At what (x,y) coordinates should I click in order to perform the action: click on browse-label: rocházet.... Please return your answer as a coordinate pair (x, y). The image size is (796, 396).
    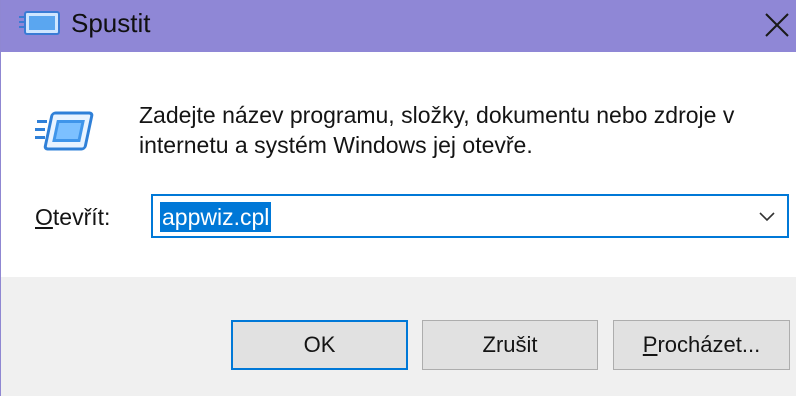
    Looking at the image, I should click on (709, 344).